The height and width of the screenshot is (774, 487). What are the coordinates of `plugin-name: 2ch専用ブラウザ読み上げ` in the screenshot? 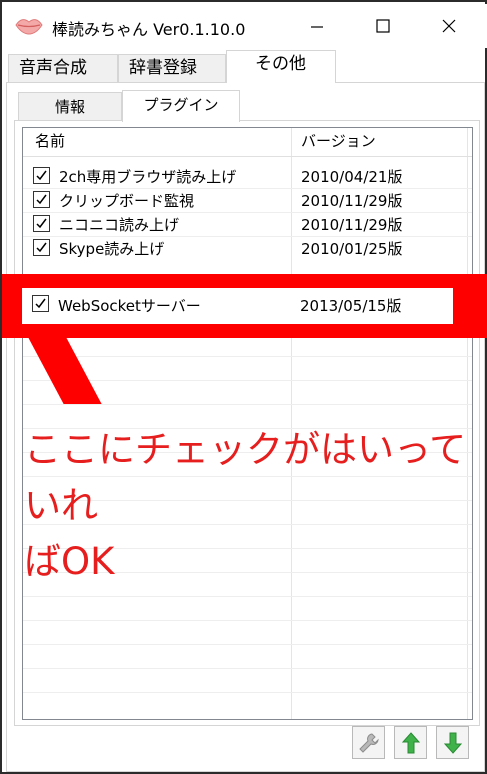 It's located at (148, 177).